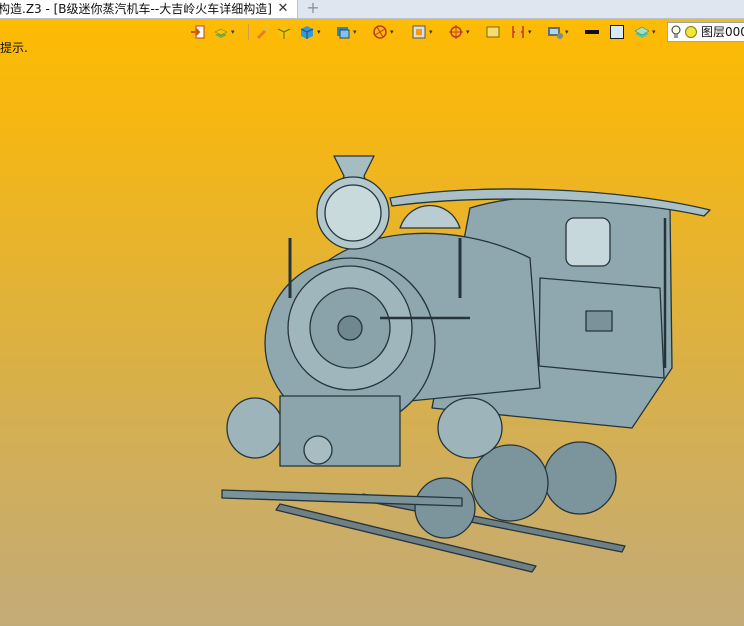 The width and height of the screenshot is (744, 626). I want to click on section-view-button: ▾, so click(422, 32).